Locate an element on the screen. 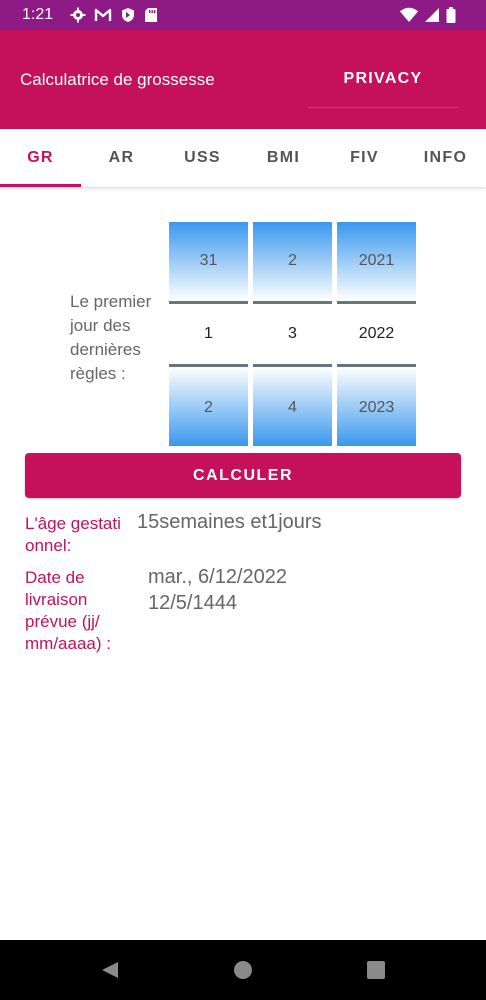  year-selected: 2022 is located at coordinates (376, 334).